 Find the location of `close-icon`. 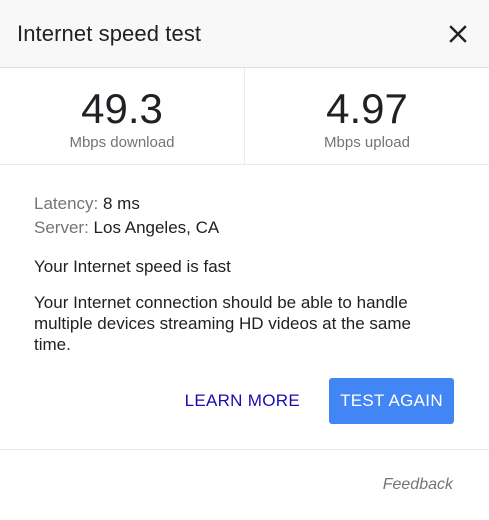

close-icon is located at coordinates (458, 33).